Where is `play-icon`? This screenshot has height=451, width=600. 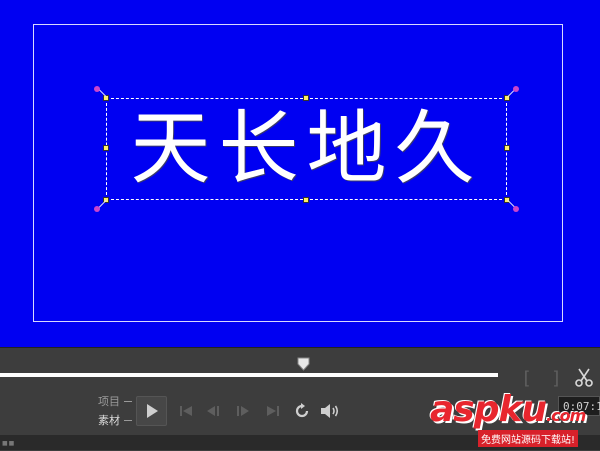
play-icon is located at coordinates (152, 411).